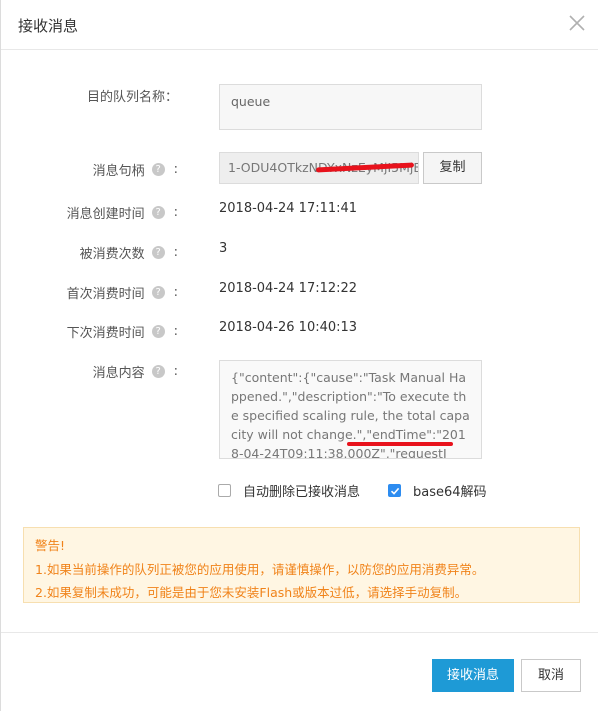 The width and height of the screenshot is (598, 711). What do you see at coordinates (132, 97) in the screenshot?
I see `queue-name-label: 目的队列名称：` at bounding box center [132, 97].